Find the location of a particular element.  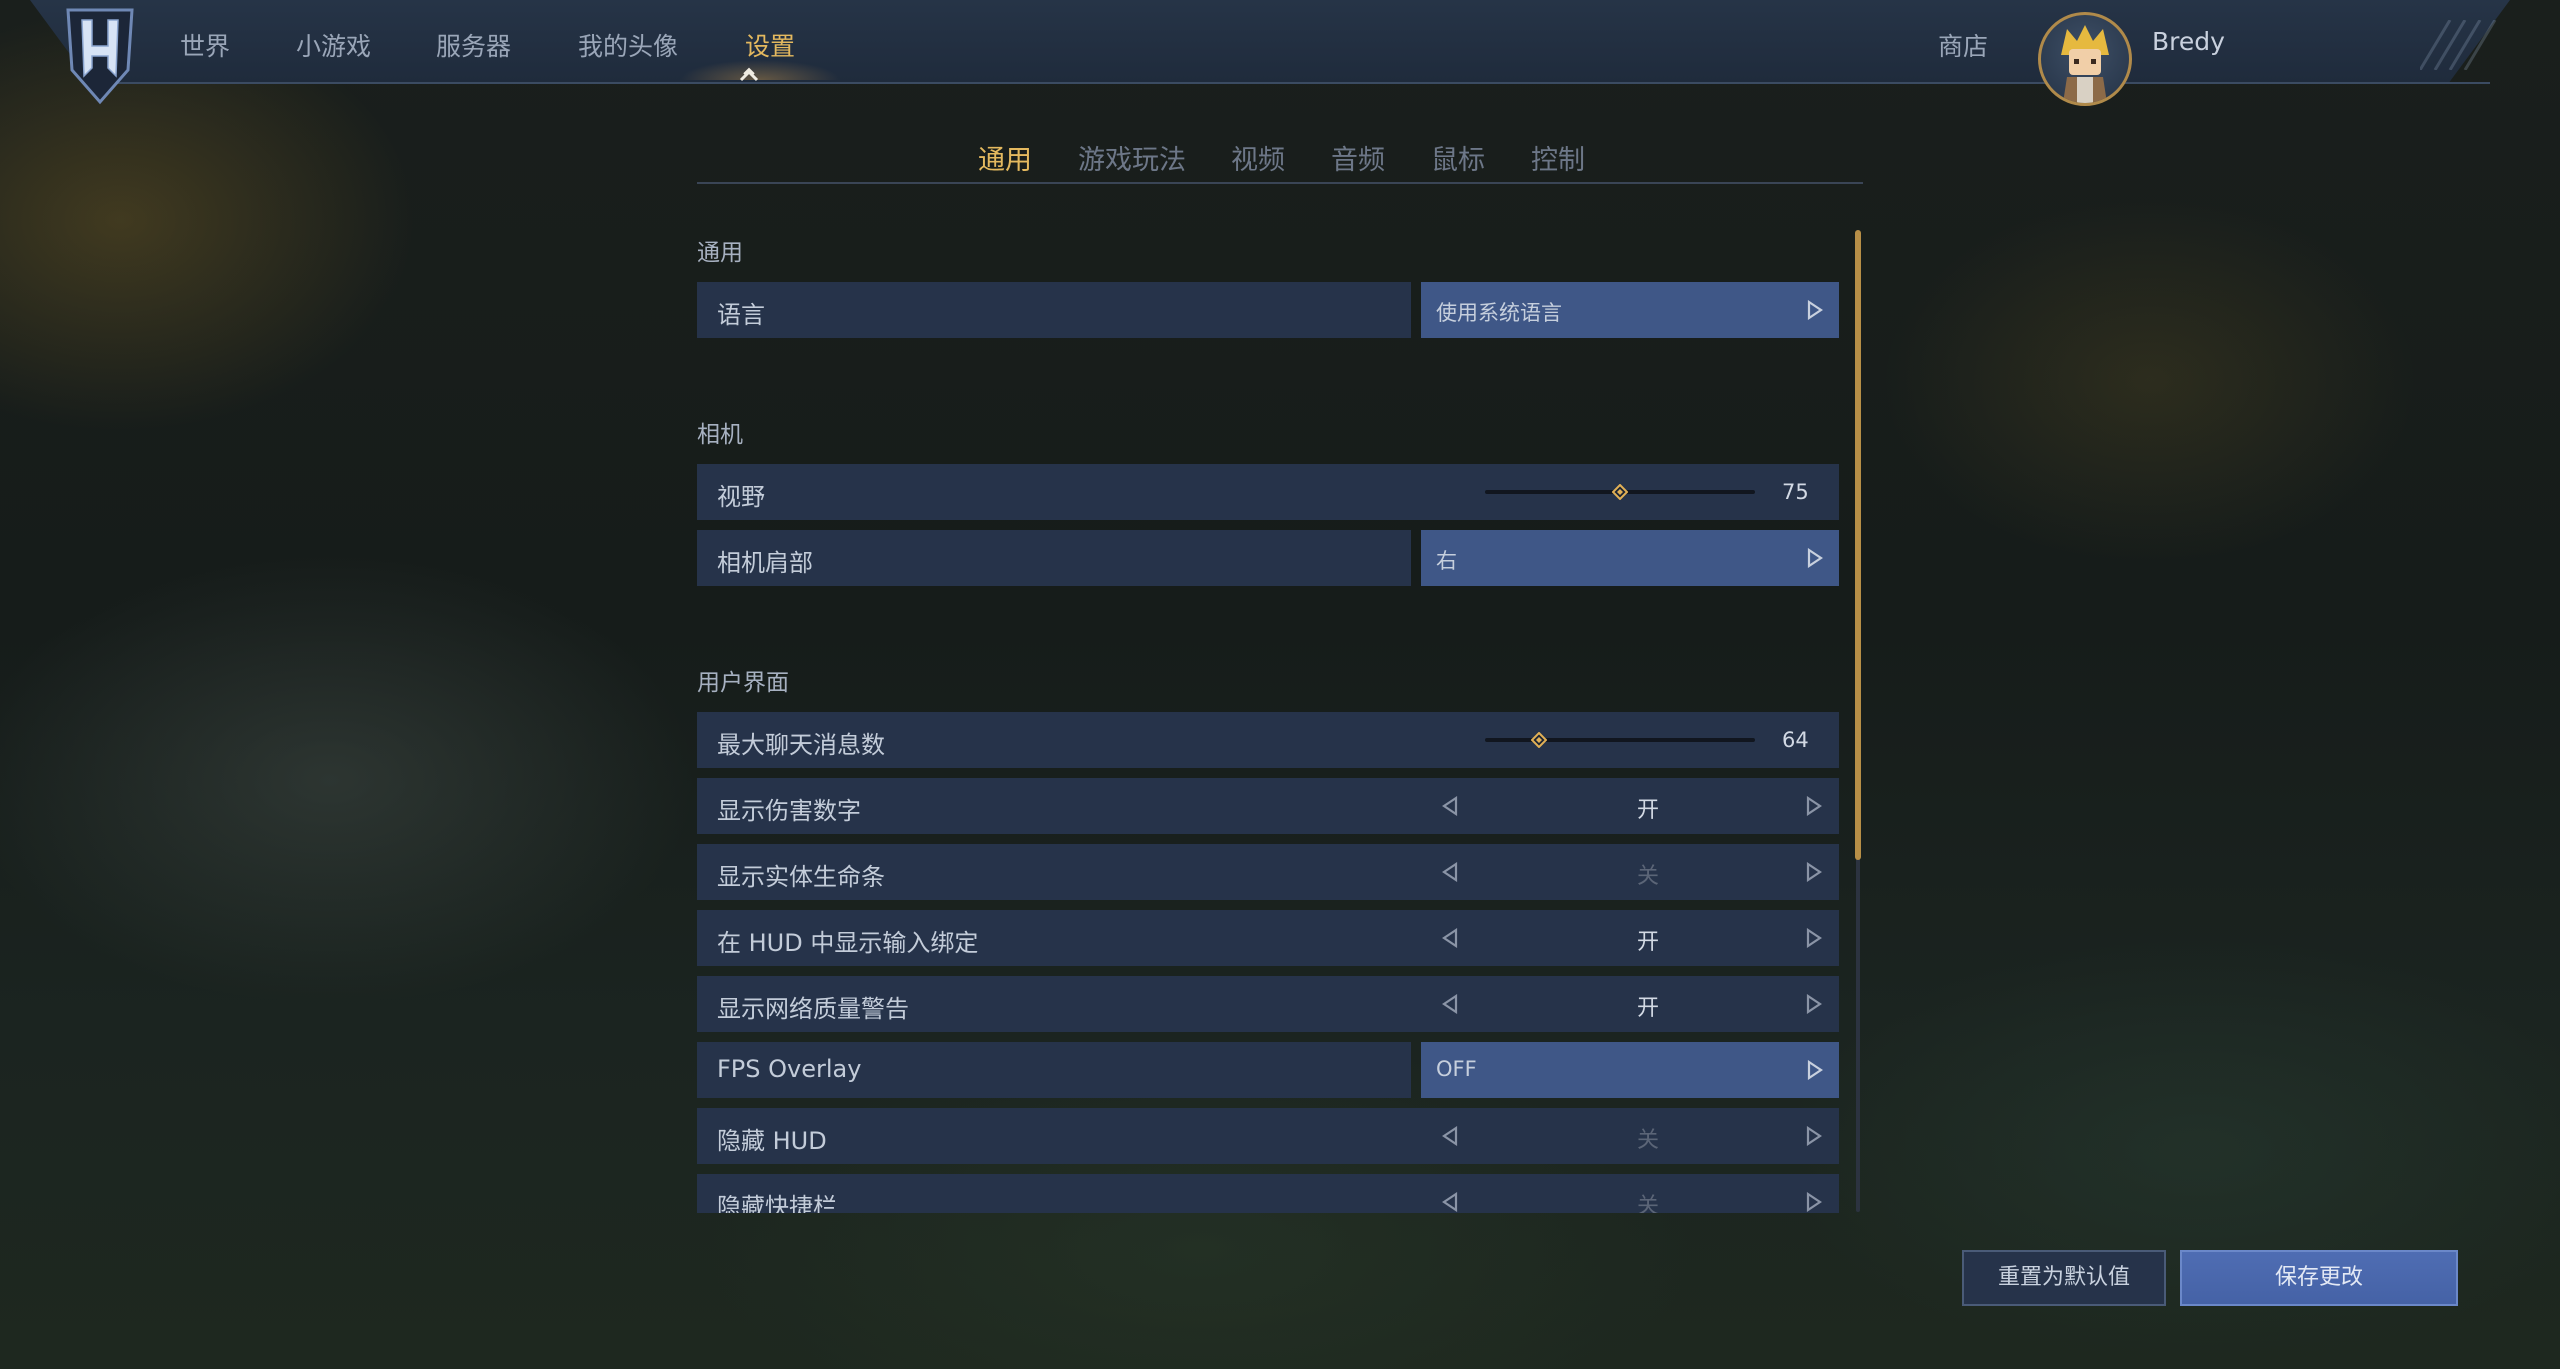

max-chat-slider-handle is located at coordinates (1539, 740).